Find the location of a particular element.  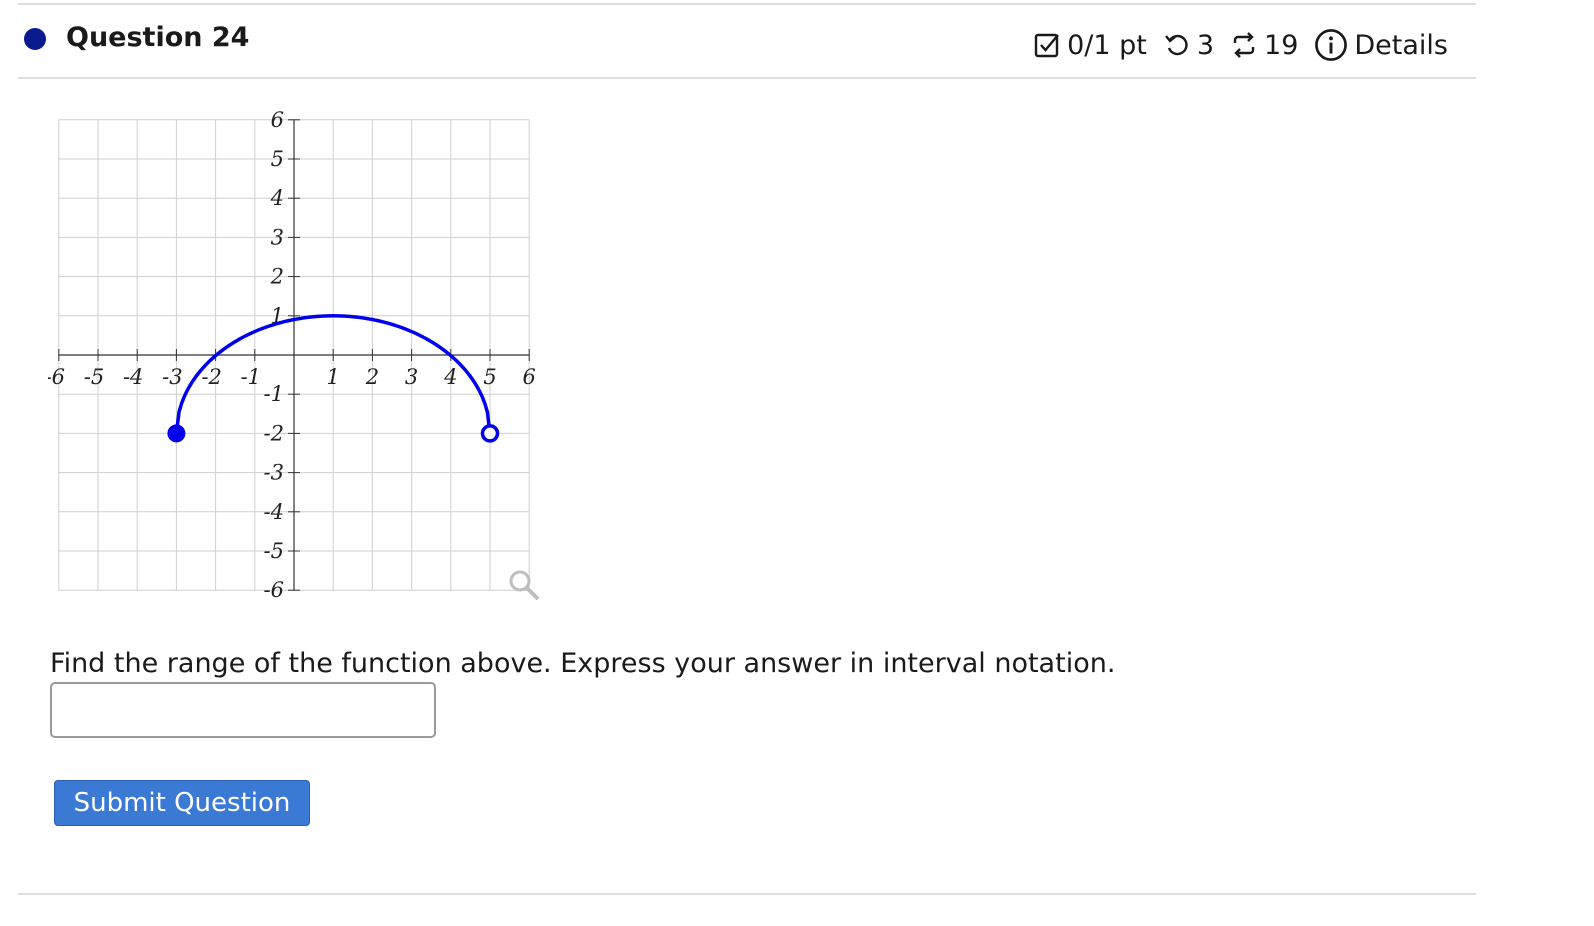

question-meta: 0/1 pt 3 19 Details is located at coordinates (1232, 45).